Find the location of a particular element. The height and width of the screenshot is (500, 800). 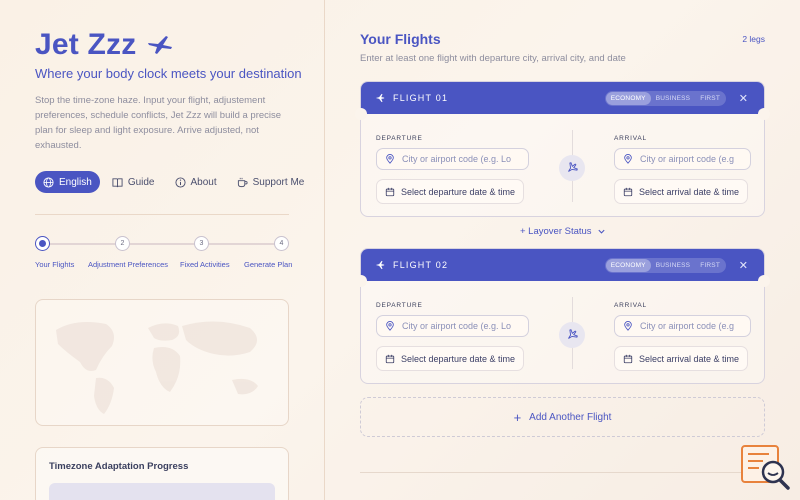

globe-icon is located at coordinates (48, 182).